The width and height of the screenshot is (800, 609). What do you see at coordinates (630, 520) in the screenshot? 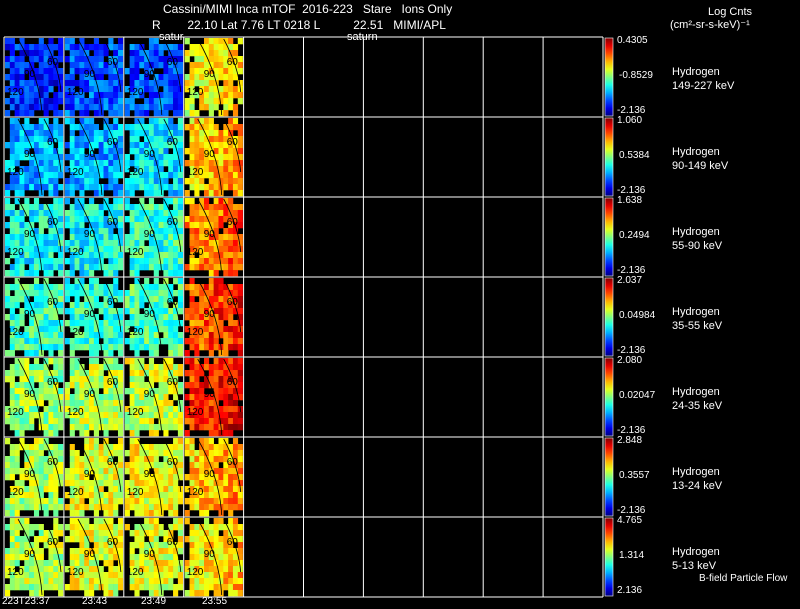
I see `colorbar-max-label: 4.765` at bounding box center [630, 520].